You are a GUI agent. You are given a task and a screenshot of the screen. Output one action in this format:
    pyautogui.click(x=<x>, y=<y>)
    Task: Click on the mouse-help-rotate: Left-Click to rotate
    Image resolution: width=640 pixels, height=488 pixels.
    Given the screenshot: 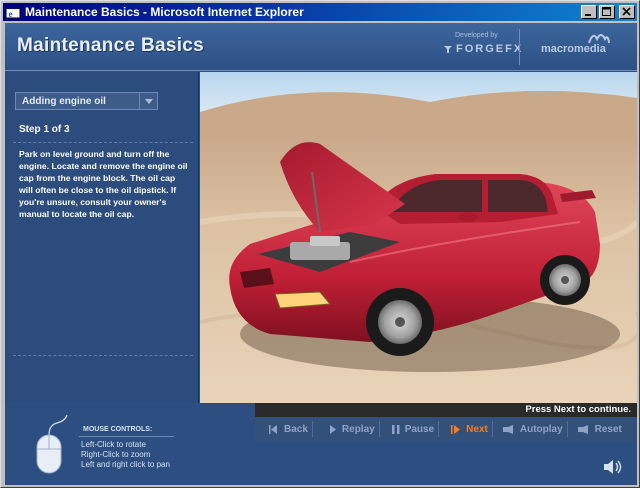 What is the action you would take?
    pyautogui.click(x=113, y=444)
    